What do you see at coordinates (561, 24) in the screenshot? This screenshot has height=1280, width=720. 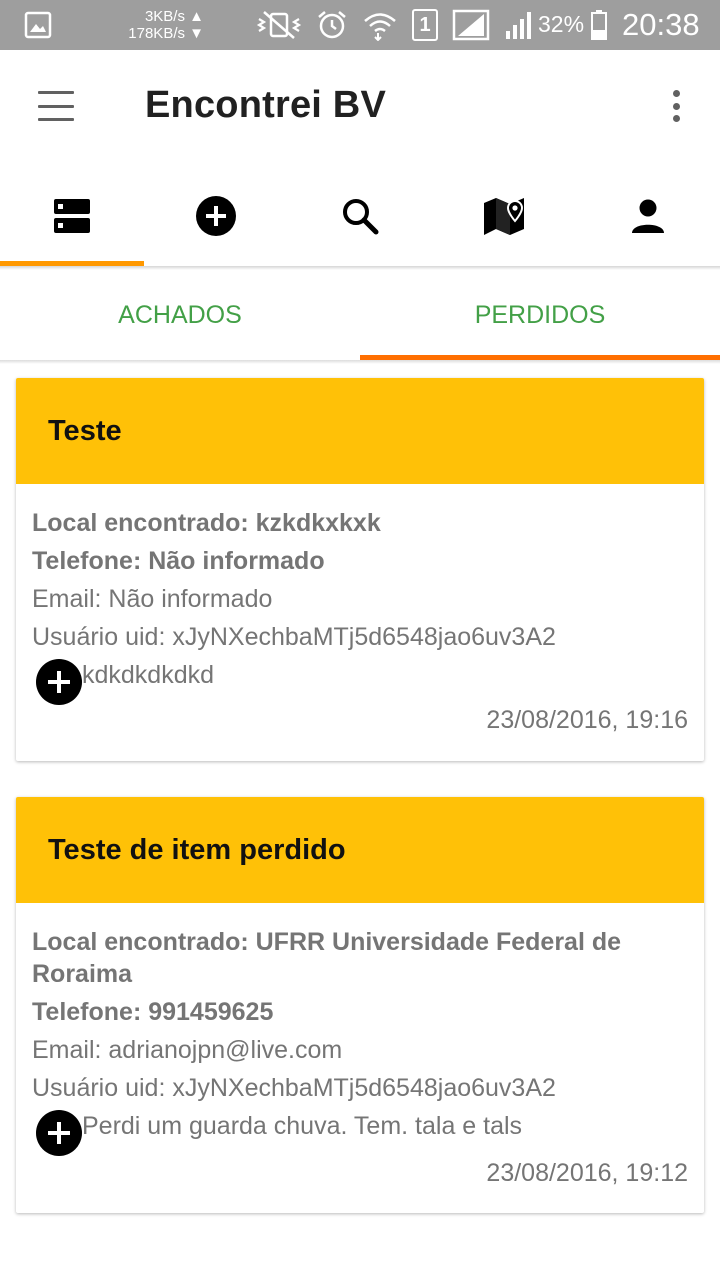 I see `battery-percent: 32%` at bounding box center [561, 24].